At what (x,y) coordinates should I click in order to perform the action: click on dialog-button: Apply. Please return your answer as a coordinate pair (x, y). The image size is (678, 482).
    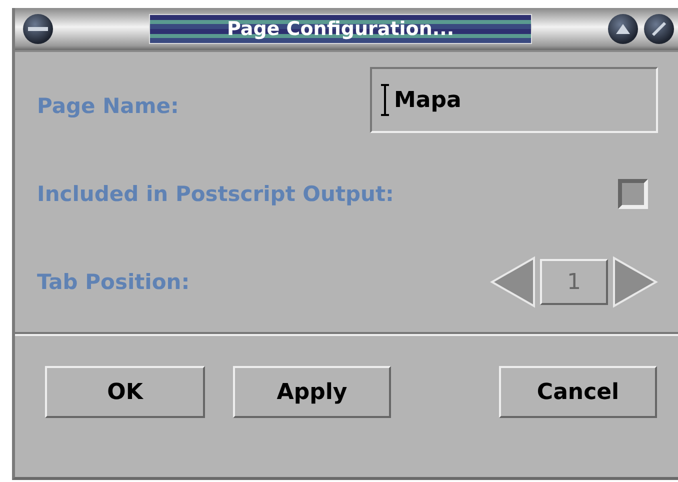
    Looking at the image, I should click on (312, 392).